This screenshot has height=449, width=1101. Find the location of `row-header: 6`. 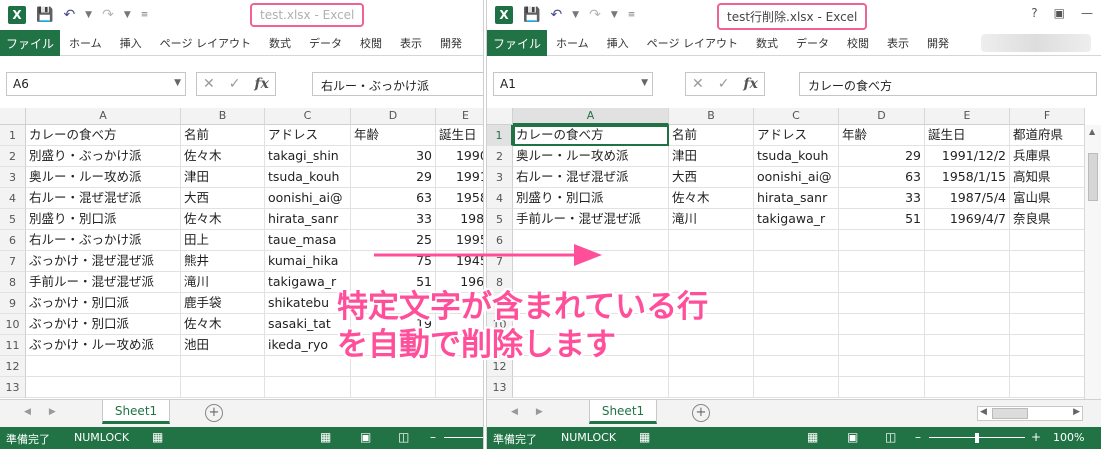

row-header: 6 is located at coordinates (13, 240).